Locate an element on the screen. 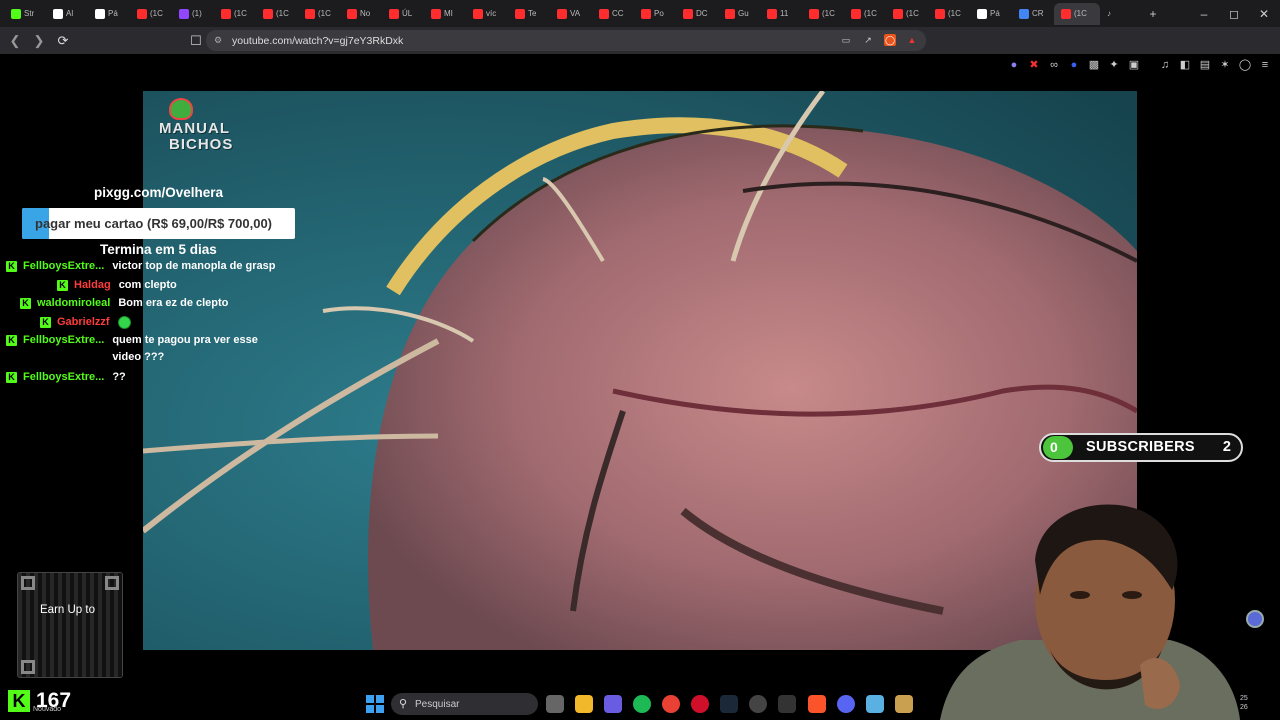 This screenshot has height=720, width=1280. discord-icon is located at coordinates (846, 704).